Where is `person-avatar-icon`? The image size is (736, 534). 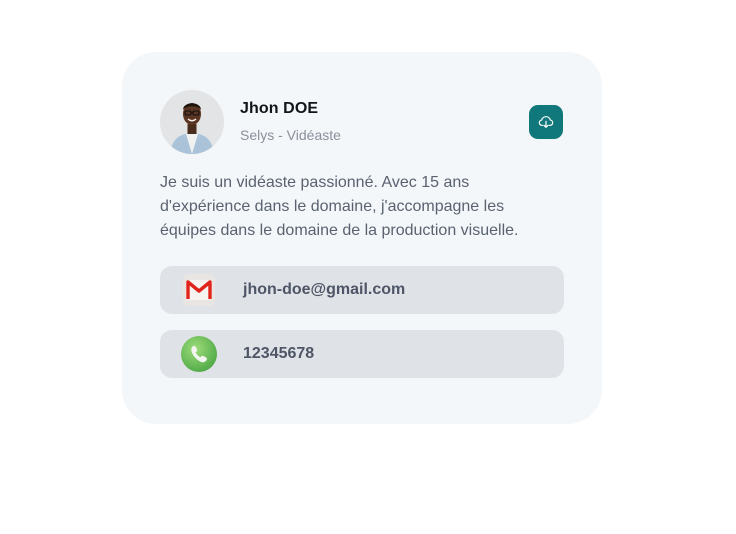
person-avatar-icon is located at coordinates (192, 122).